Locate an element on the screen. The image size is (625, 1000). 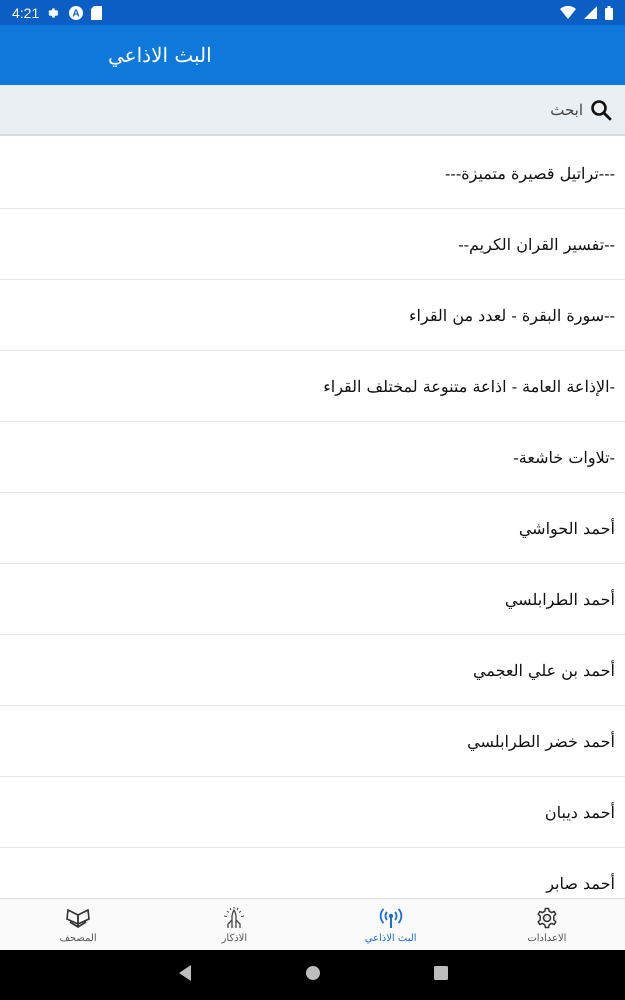
list-item: أحمد الطرابلسي is located at coordinates (312, 599).